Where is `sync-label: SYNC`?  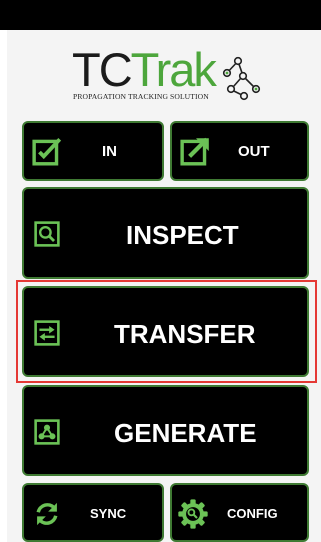 sync-label: SYNC is located at coordinates (108, 513).